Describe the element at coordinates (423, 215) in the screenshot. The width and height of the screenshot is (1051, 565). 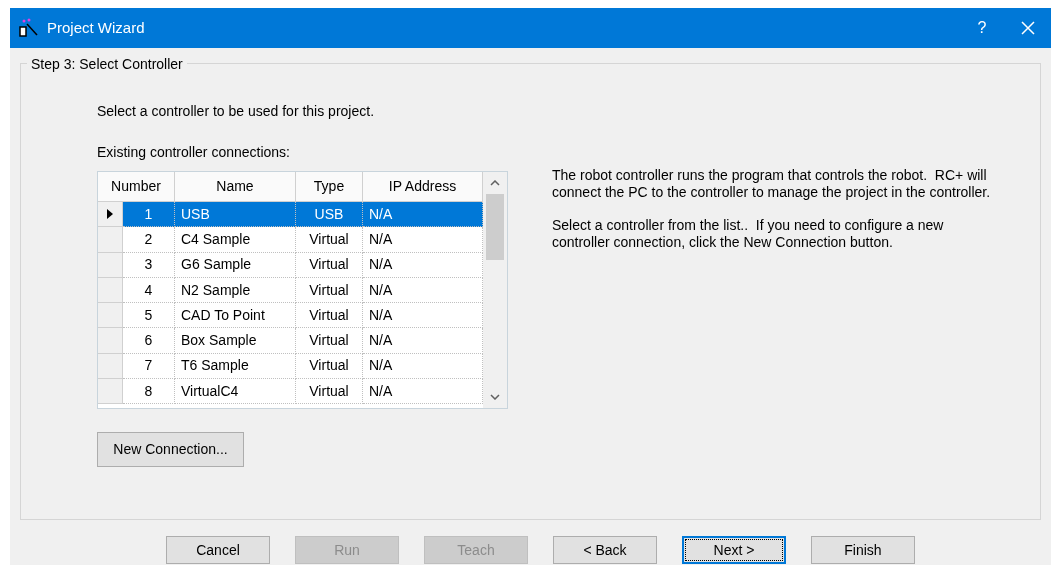
I see `table-cell: N/A` at that location.